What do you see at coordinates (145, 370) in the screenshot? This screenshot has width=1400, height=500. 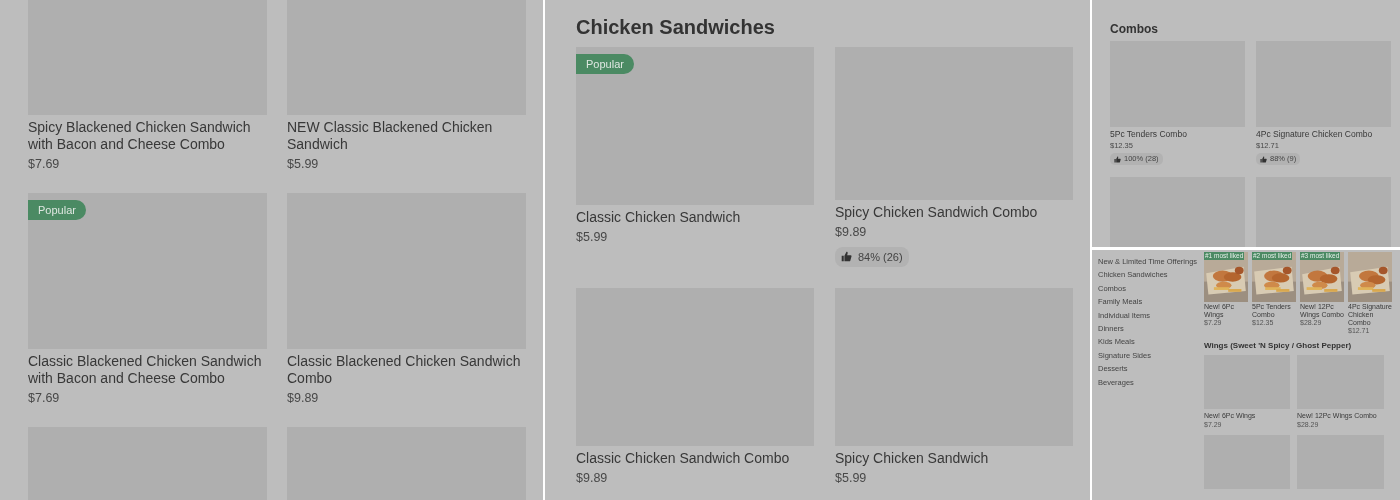 I see `item-name: Classic Blackened Chicken Sandwich with Bacon and Cheese Combo` at bounding box center [145, 370].